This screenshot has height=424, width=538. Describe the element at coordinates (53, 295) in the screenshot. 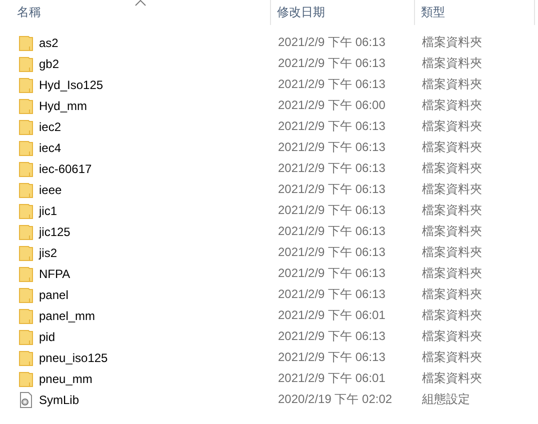

I see `file-name: panel` at that location.